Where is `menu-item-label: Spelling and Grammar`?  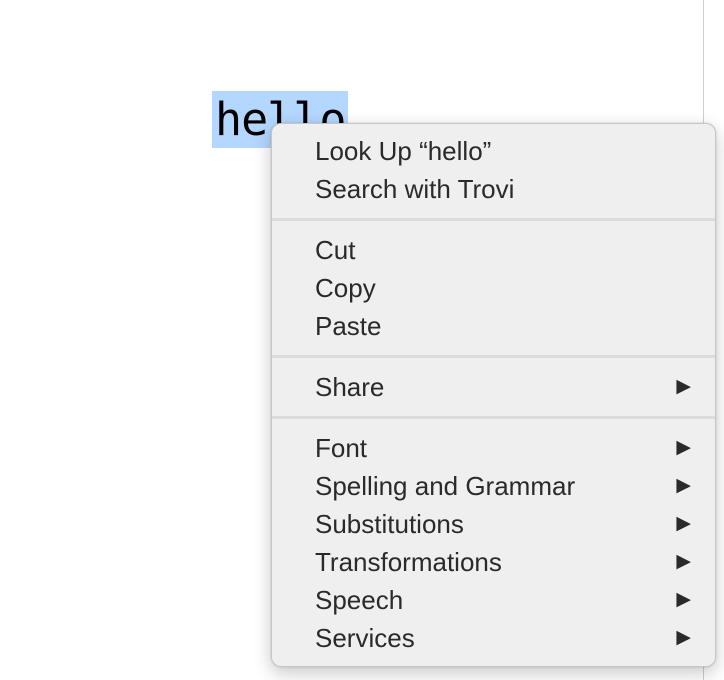 menu-item-label: Spelling and Grammar is located at coordinates (445, 486).